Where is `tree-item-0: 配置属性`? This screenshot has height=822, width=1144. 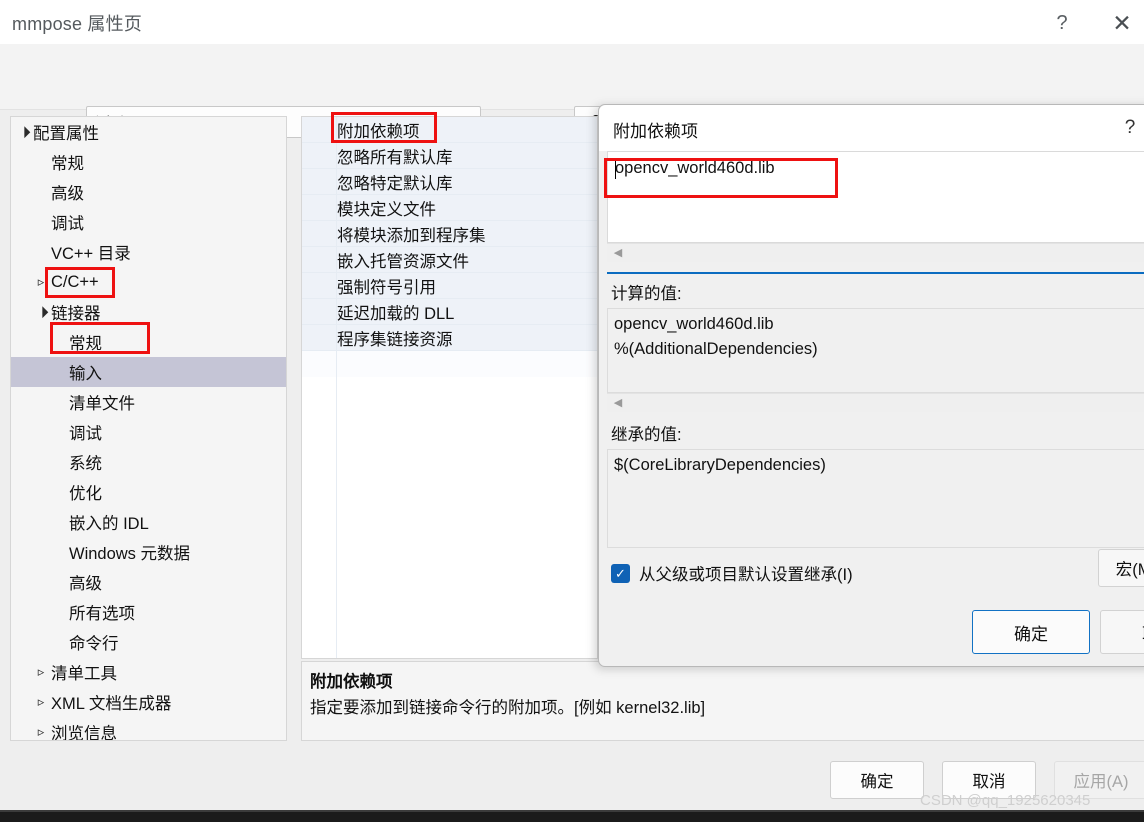 tree-item-0: 配置属性 is located at coordinates (148, 132).